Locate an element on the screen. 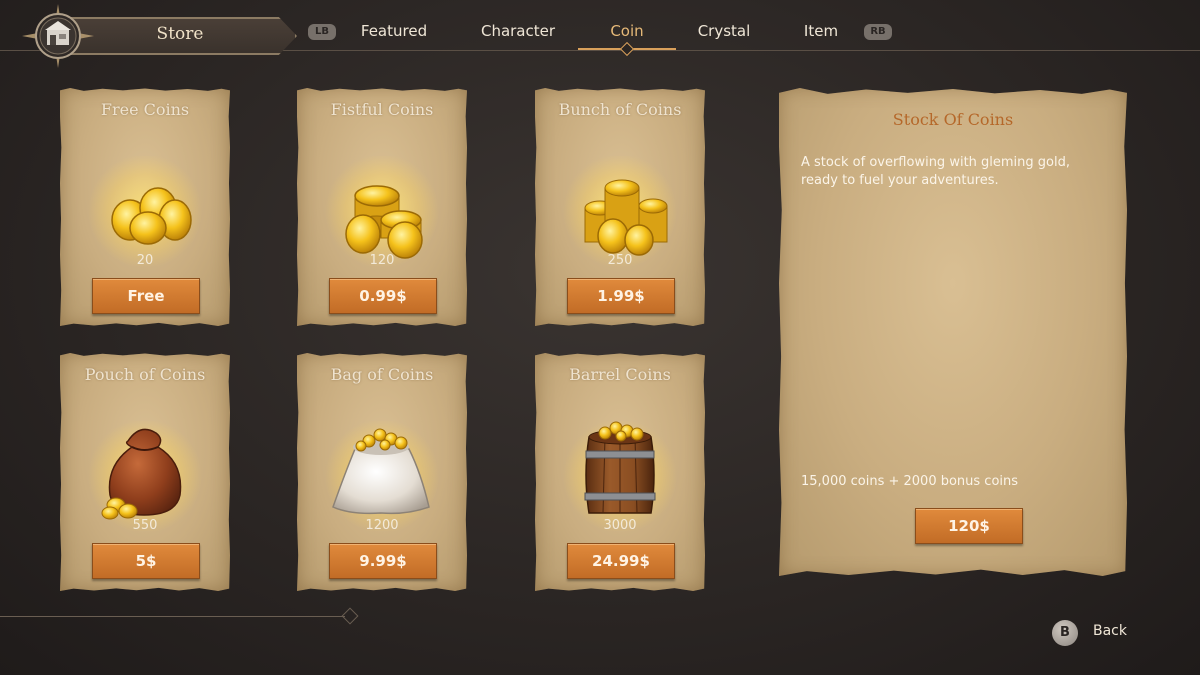  product-amount: 550 is located at coordinates (145, 525).